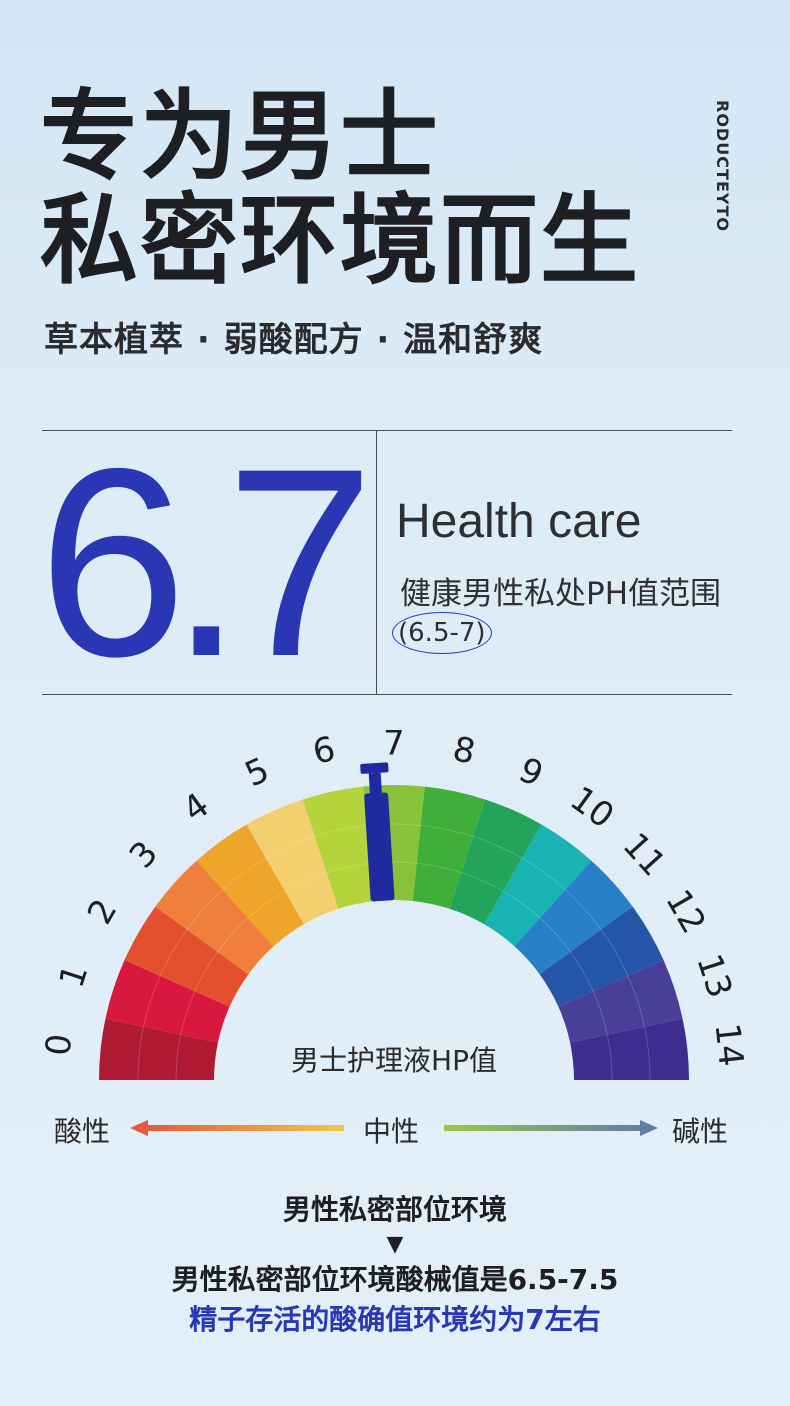 Image resolution: width=790 pixels, height=1406 pixels. I want to click on acid-label: 酸性, so click(82, 1131).